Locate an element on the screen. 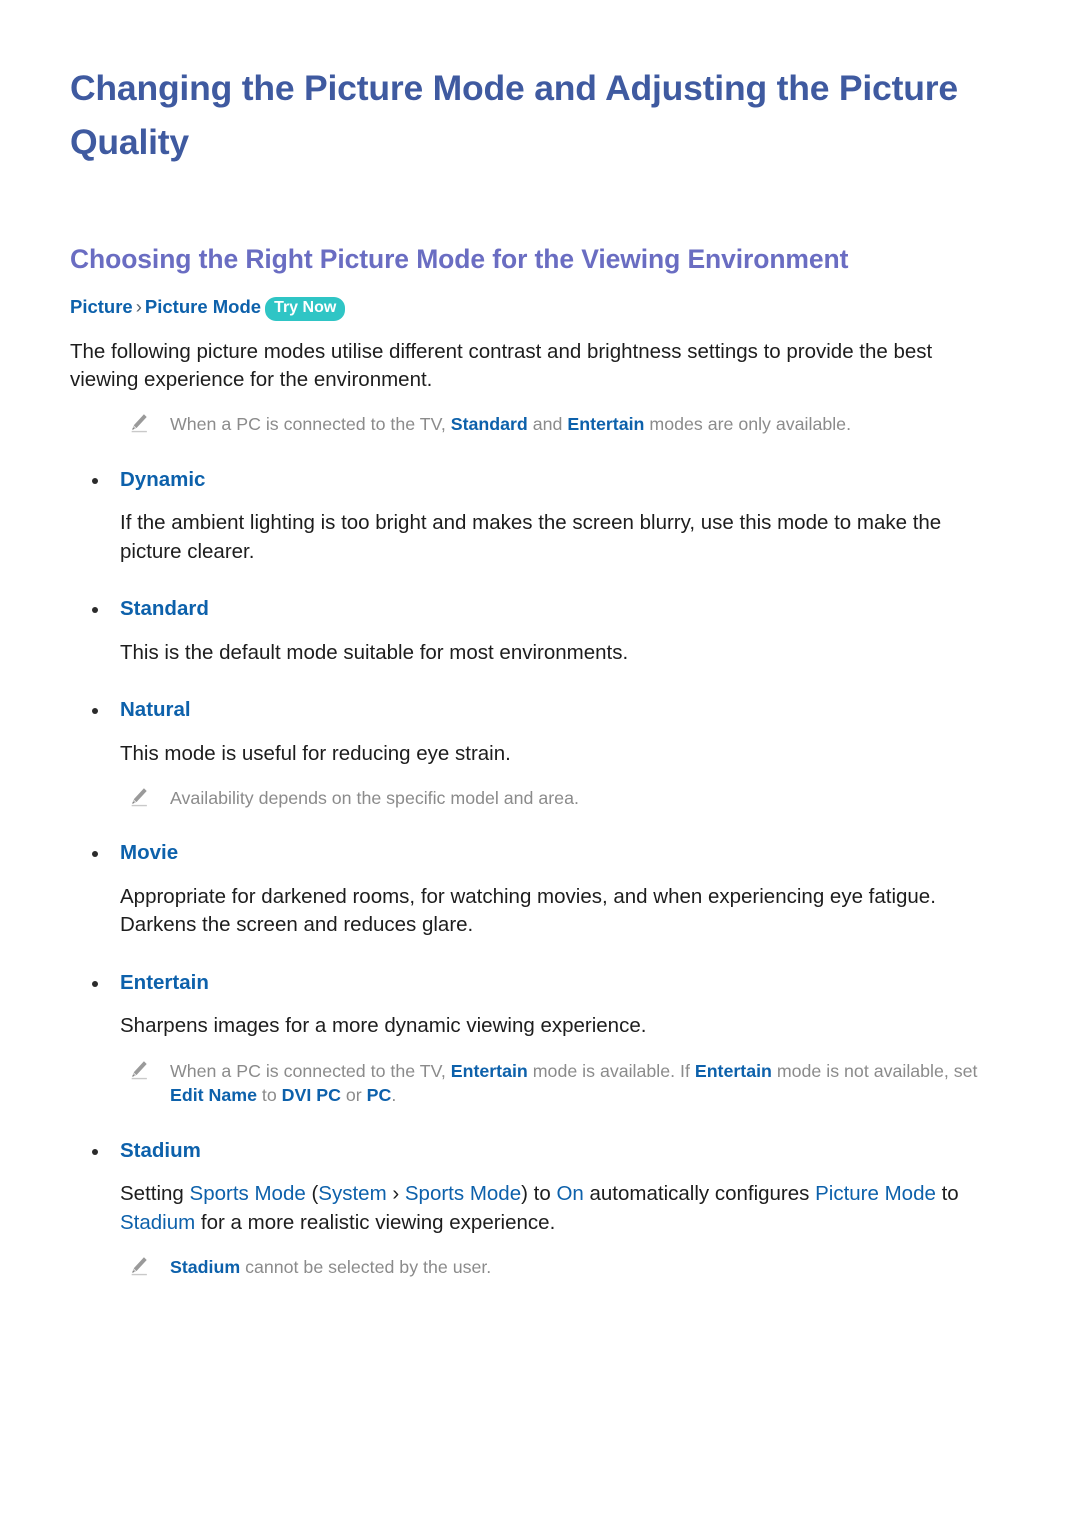 The width and height of the screenshot is (1080, 1527). mode-heading-dynamic: Dynamic is located at coordinates (540, 480).